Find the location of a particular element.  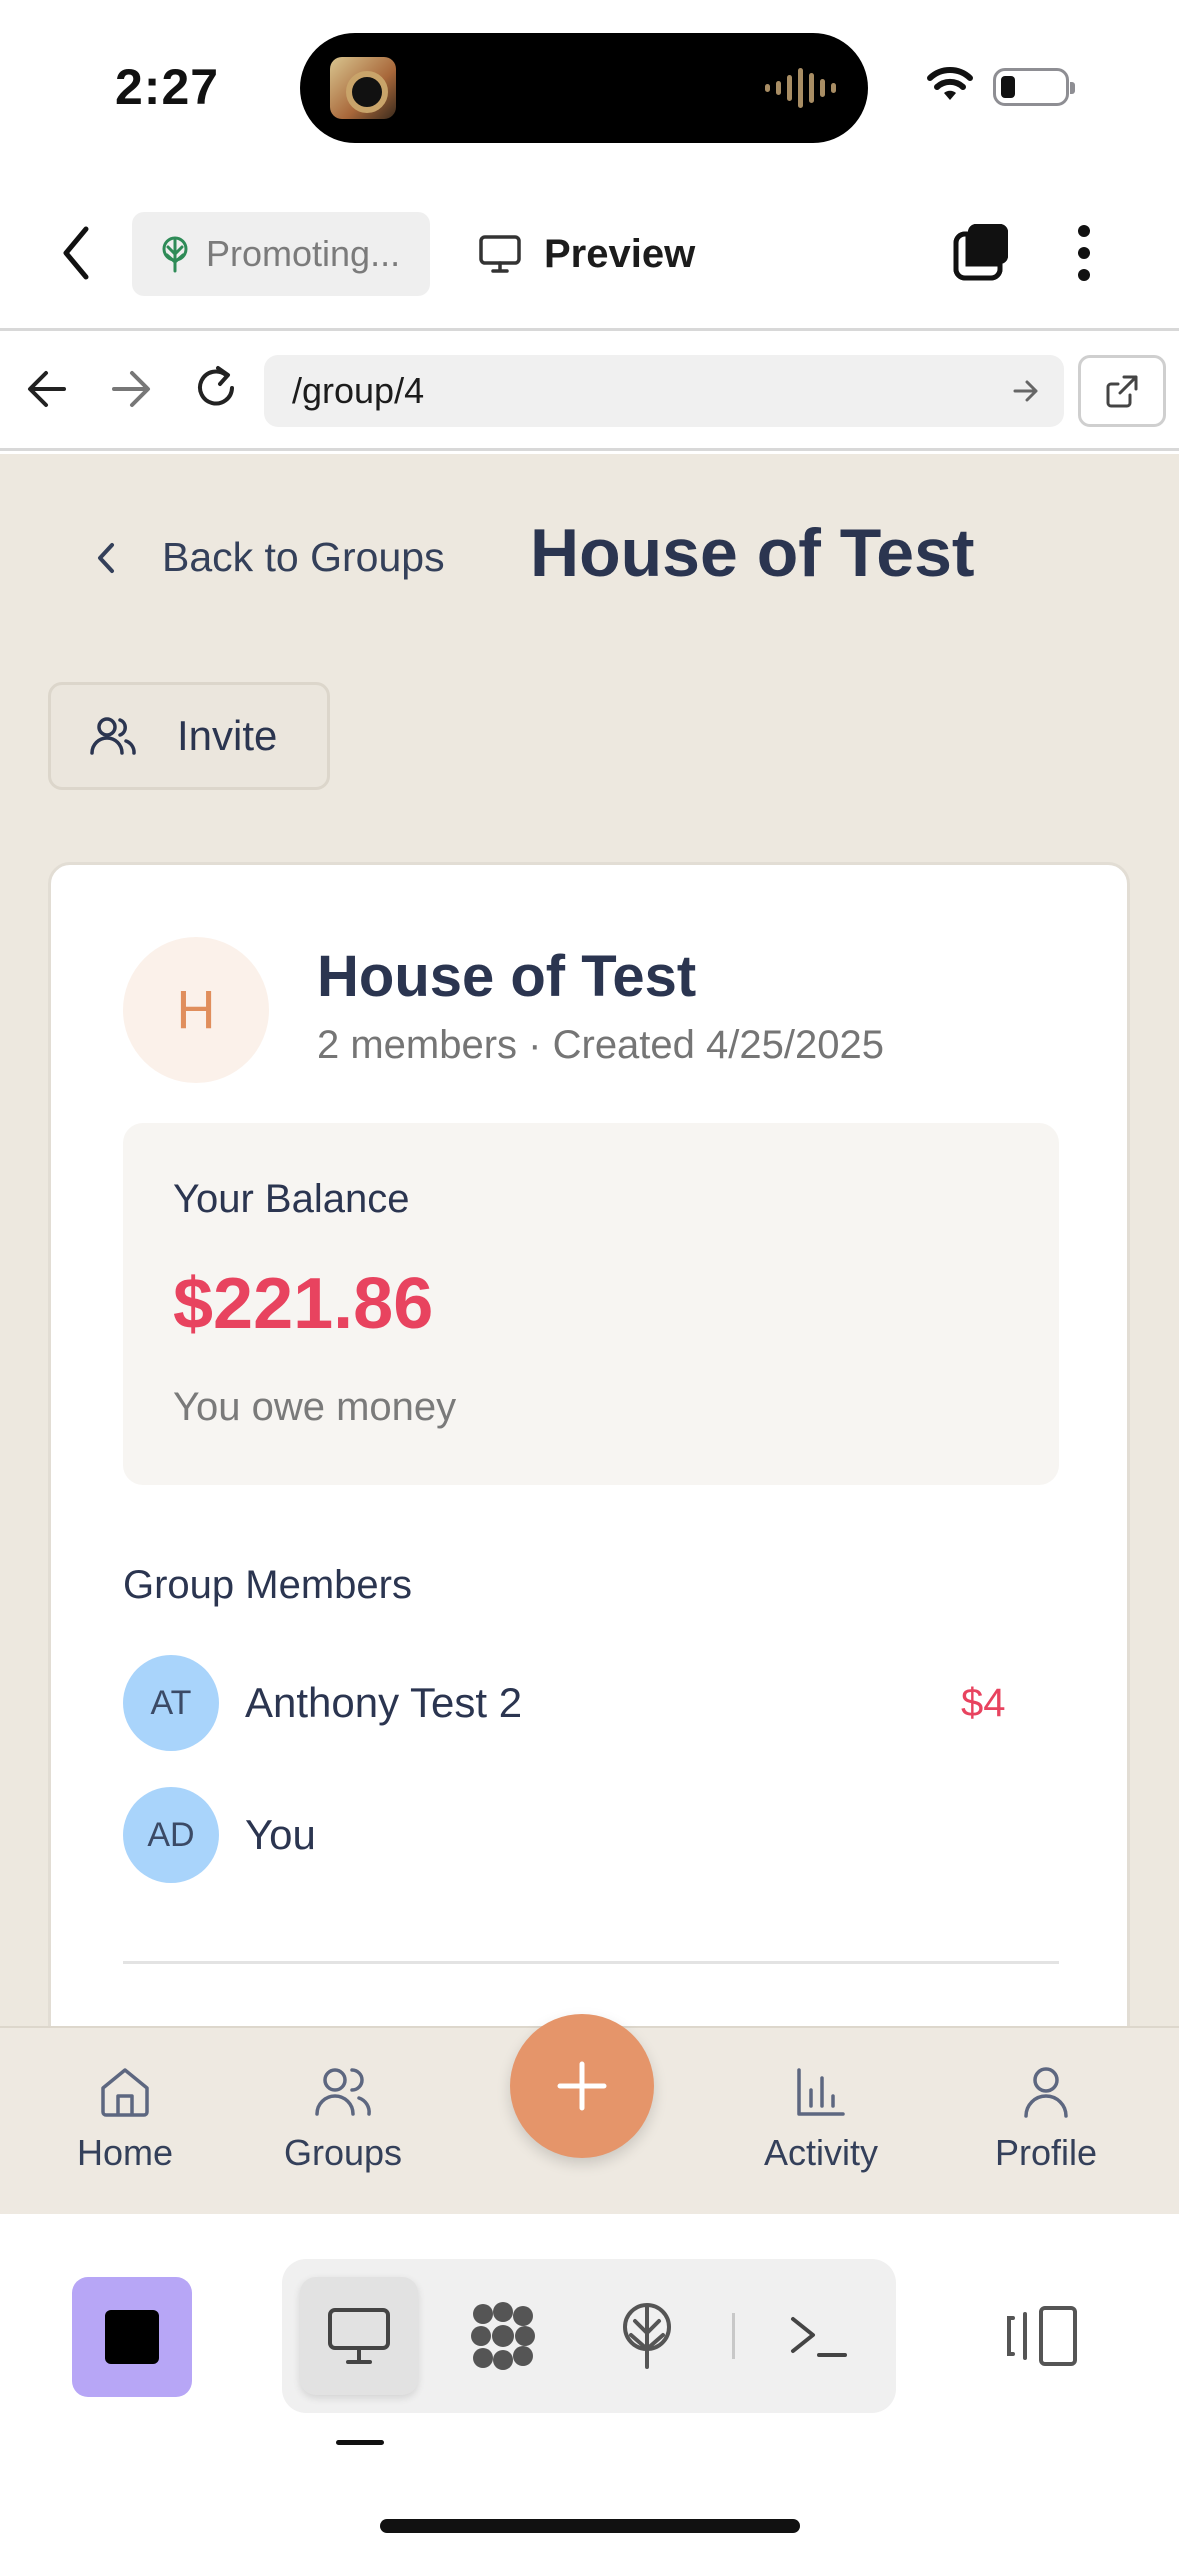

wifi-icon is located at coordinates (950, 83).